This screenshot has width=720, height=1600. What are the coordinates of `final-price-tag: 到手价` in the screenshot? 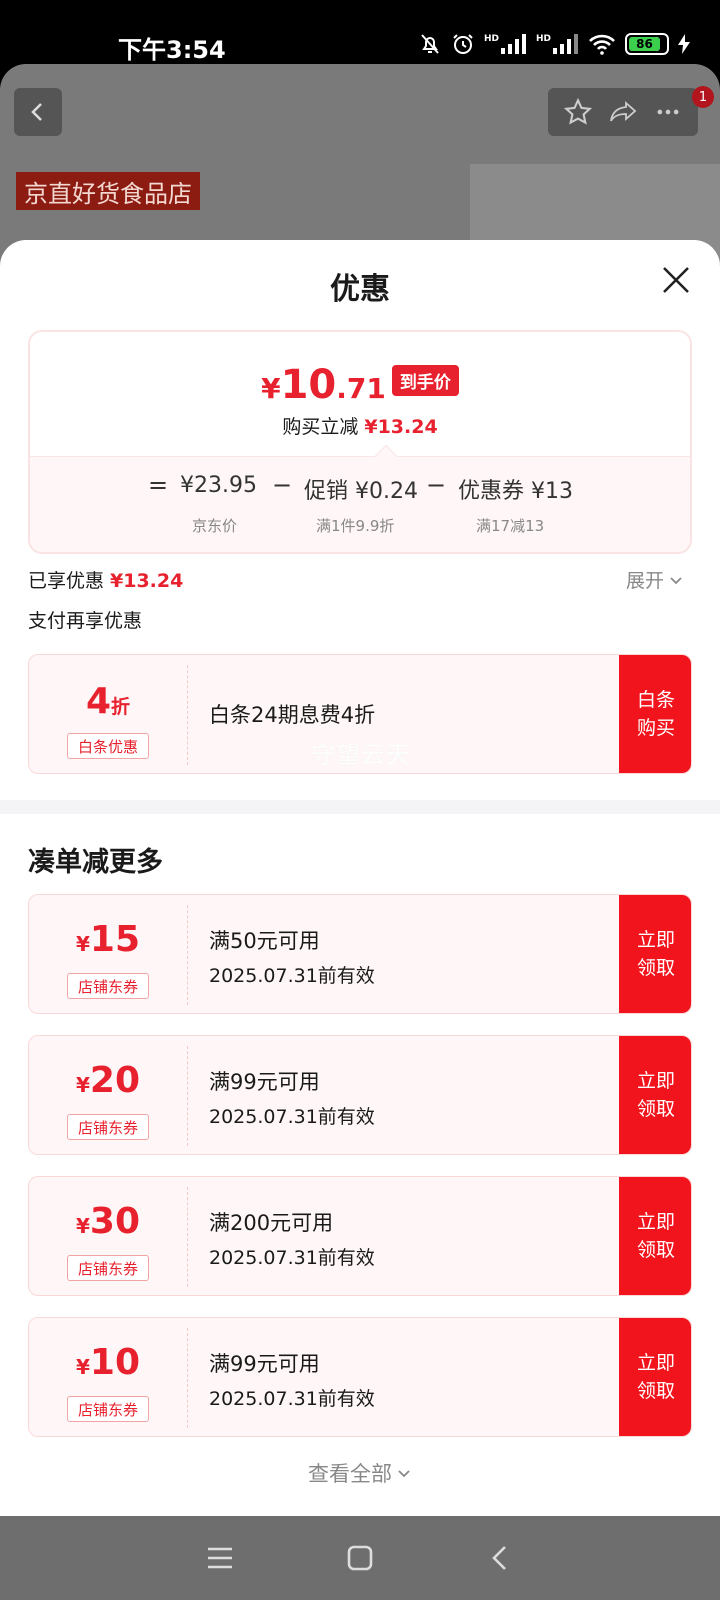 It's located at (425, 380).